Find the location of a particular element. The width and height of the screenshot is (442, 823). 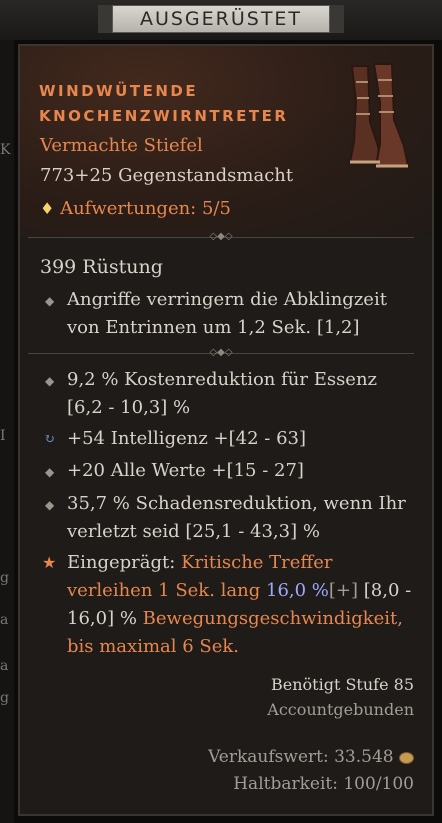

header-title: AUSGERÜSTET is located at coordinates (221, 19).